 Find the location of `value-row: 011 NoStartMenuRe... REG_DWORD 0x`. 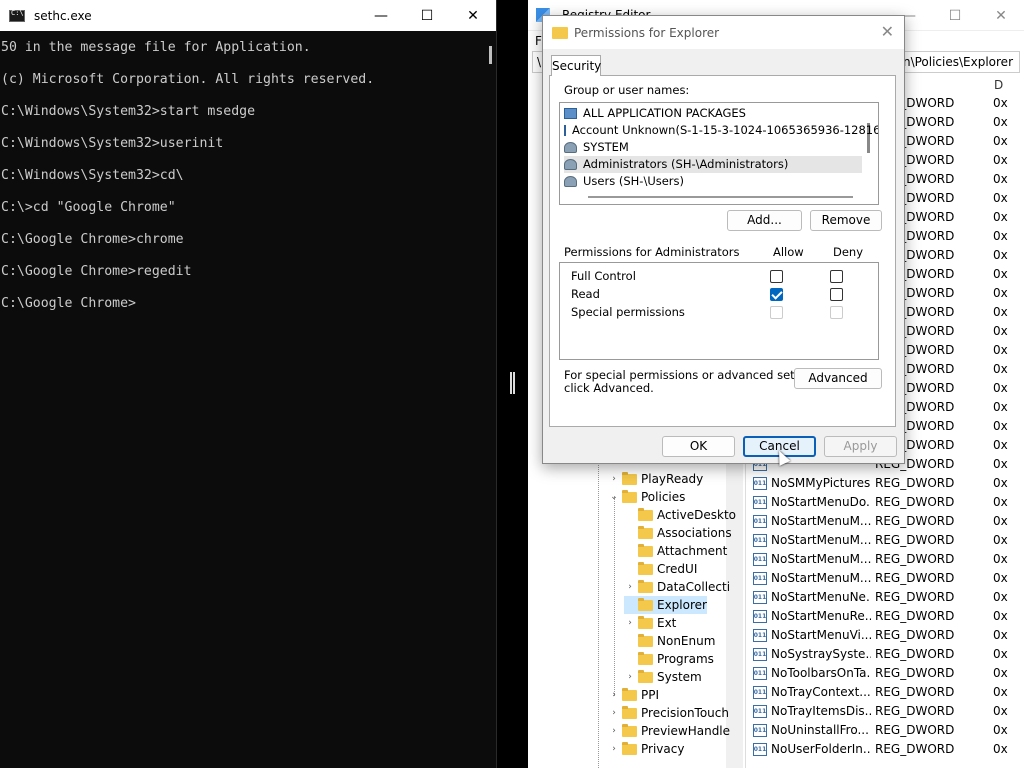

value-row: 011 NoStartMenuRe... REG_DWORD 0x is located at coordinates (885, 616).